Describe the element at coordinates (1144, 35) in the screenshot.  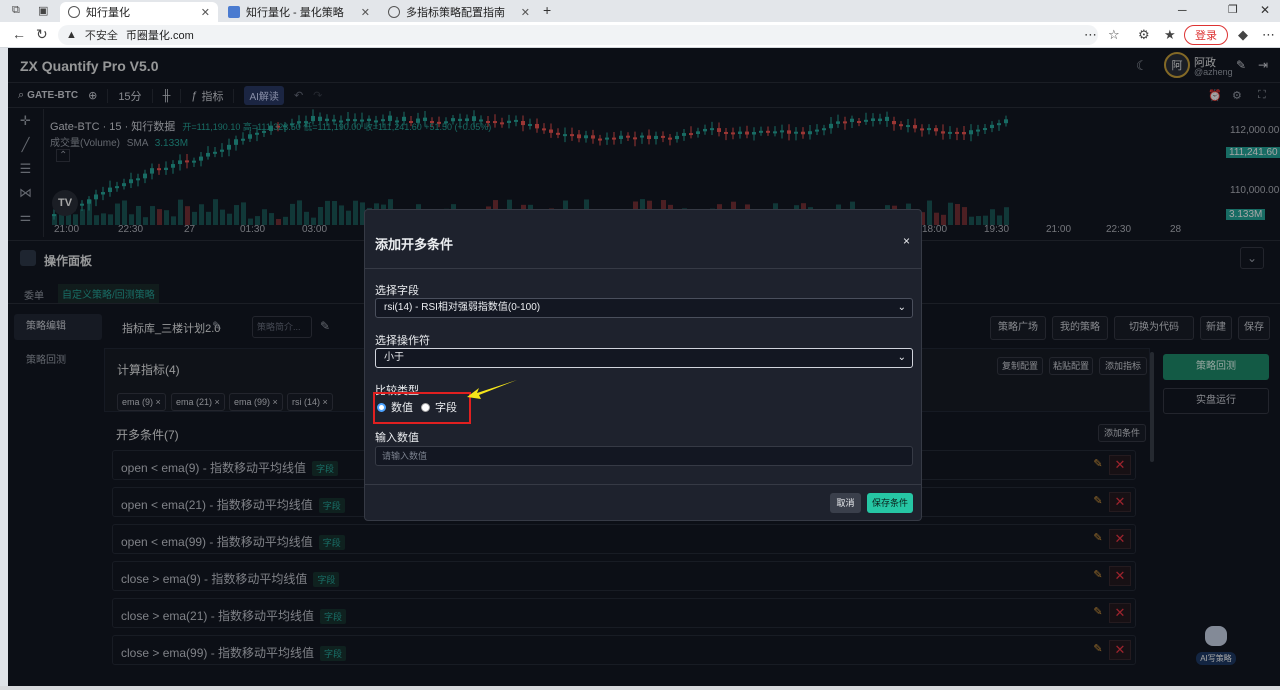
I see `extensions-icon: ⚙` at that location.